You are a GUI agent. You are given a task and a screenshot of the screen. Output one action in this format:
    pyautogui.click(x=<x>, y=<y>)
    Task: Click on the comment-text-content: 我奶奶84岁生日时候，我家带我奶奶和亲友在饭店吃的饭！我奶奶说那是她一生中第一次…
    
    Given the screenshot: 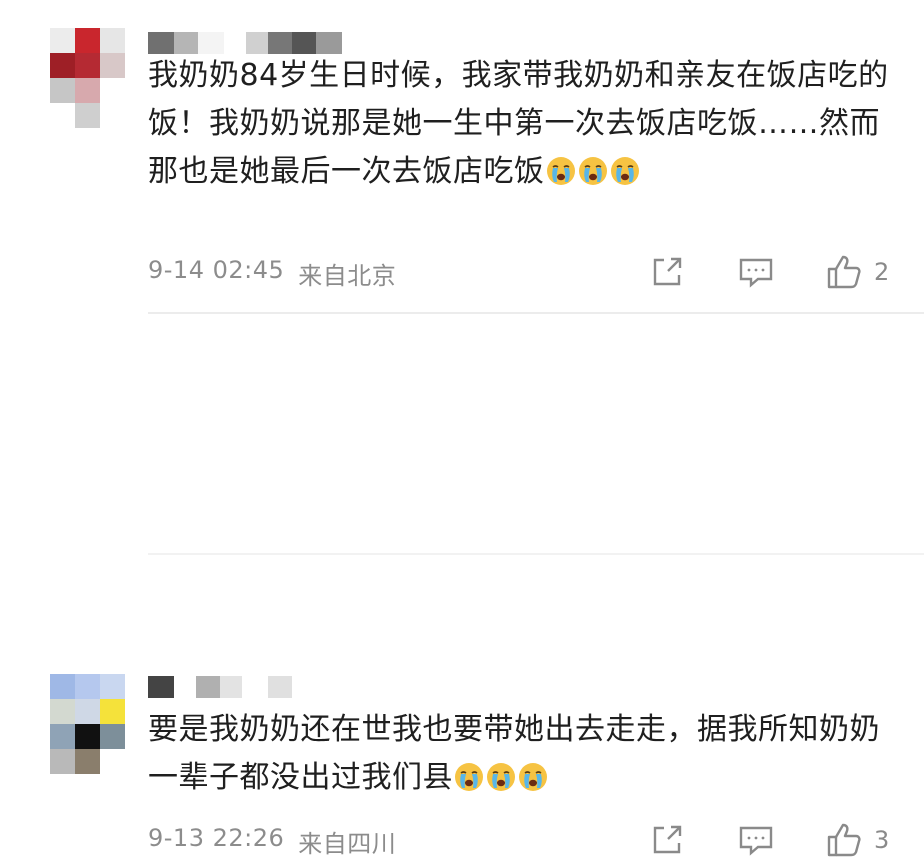 What is the action you would take?
    pyautogui.click(x=518, y=123)
    